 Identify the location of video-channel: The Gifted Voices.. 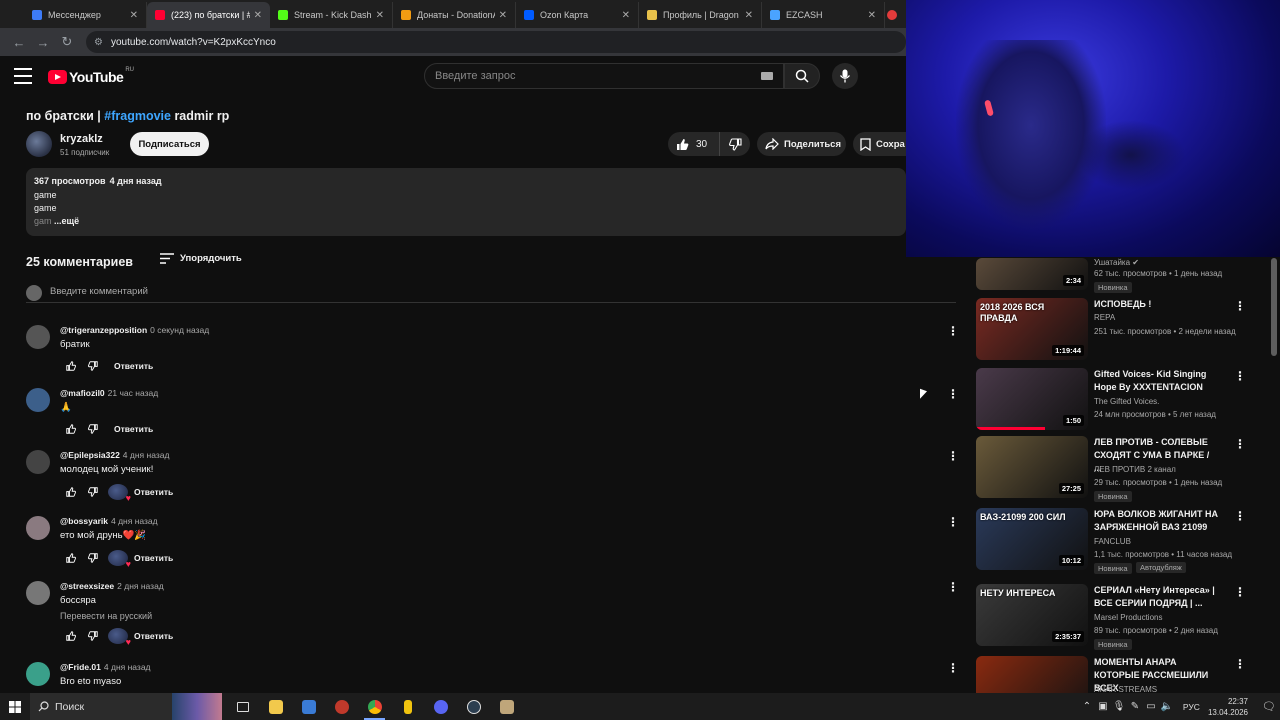
(1126, 401).